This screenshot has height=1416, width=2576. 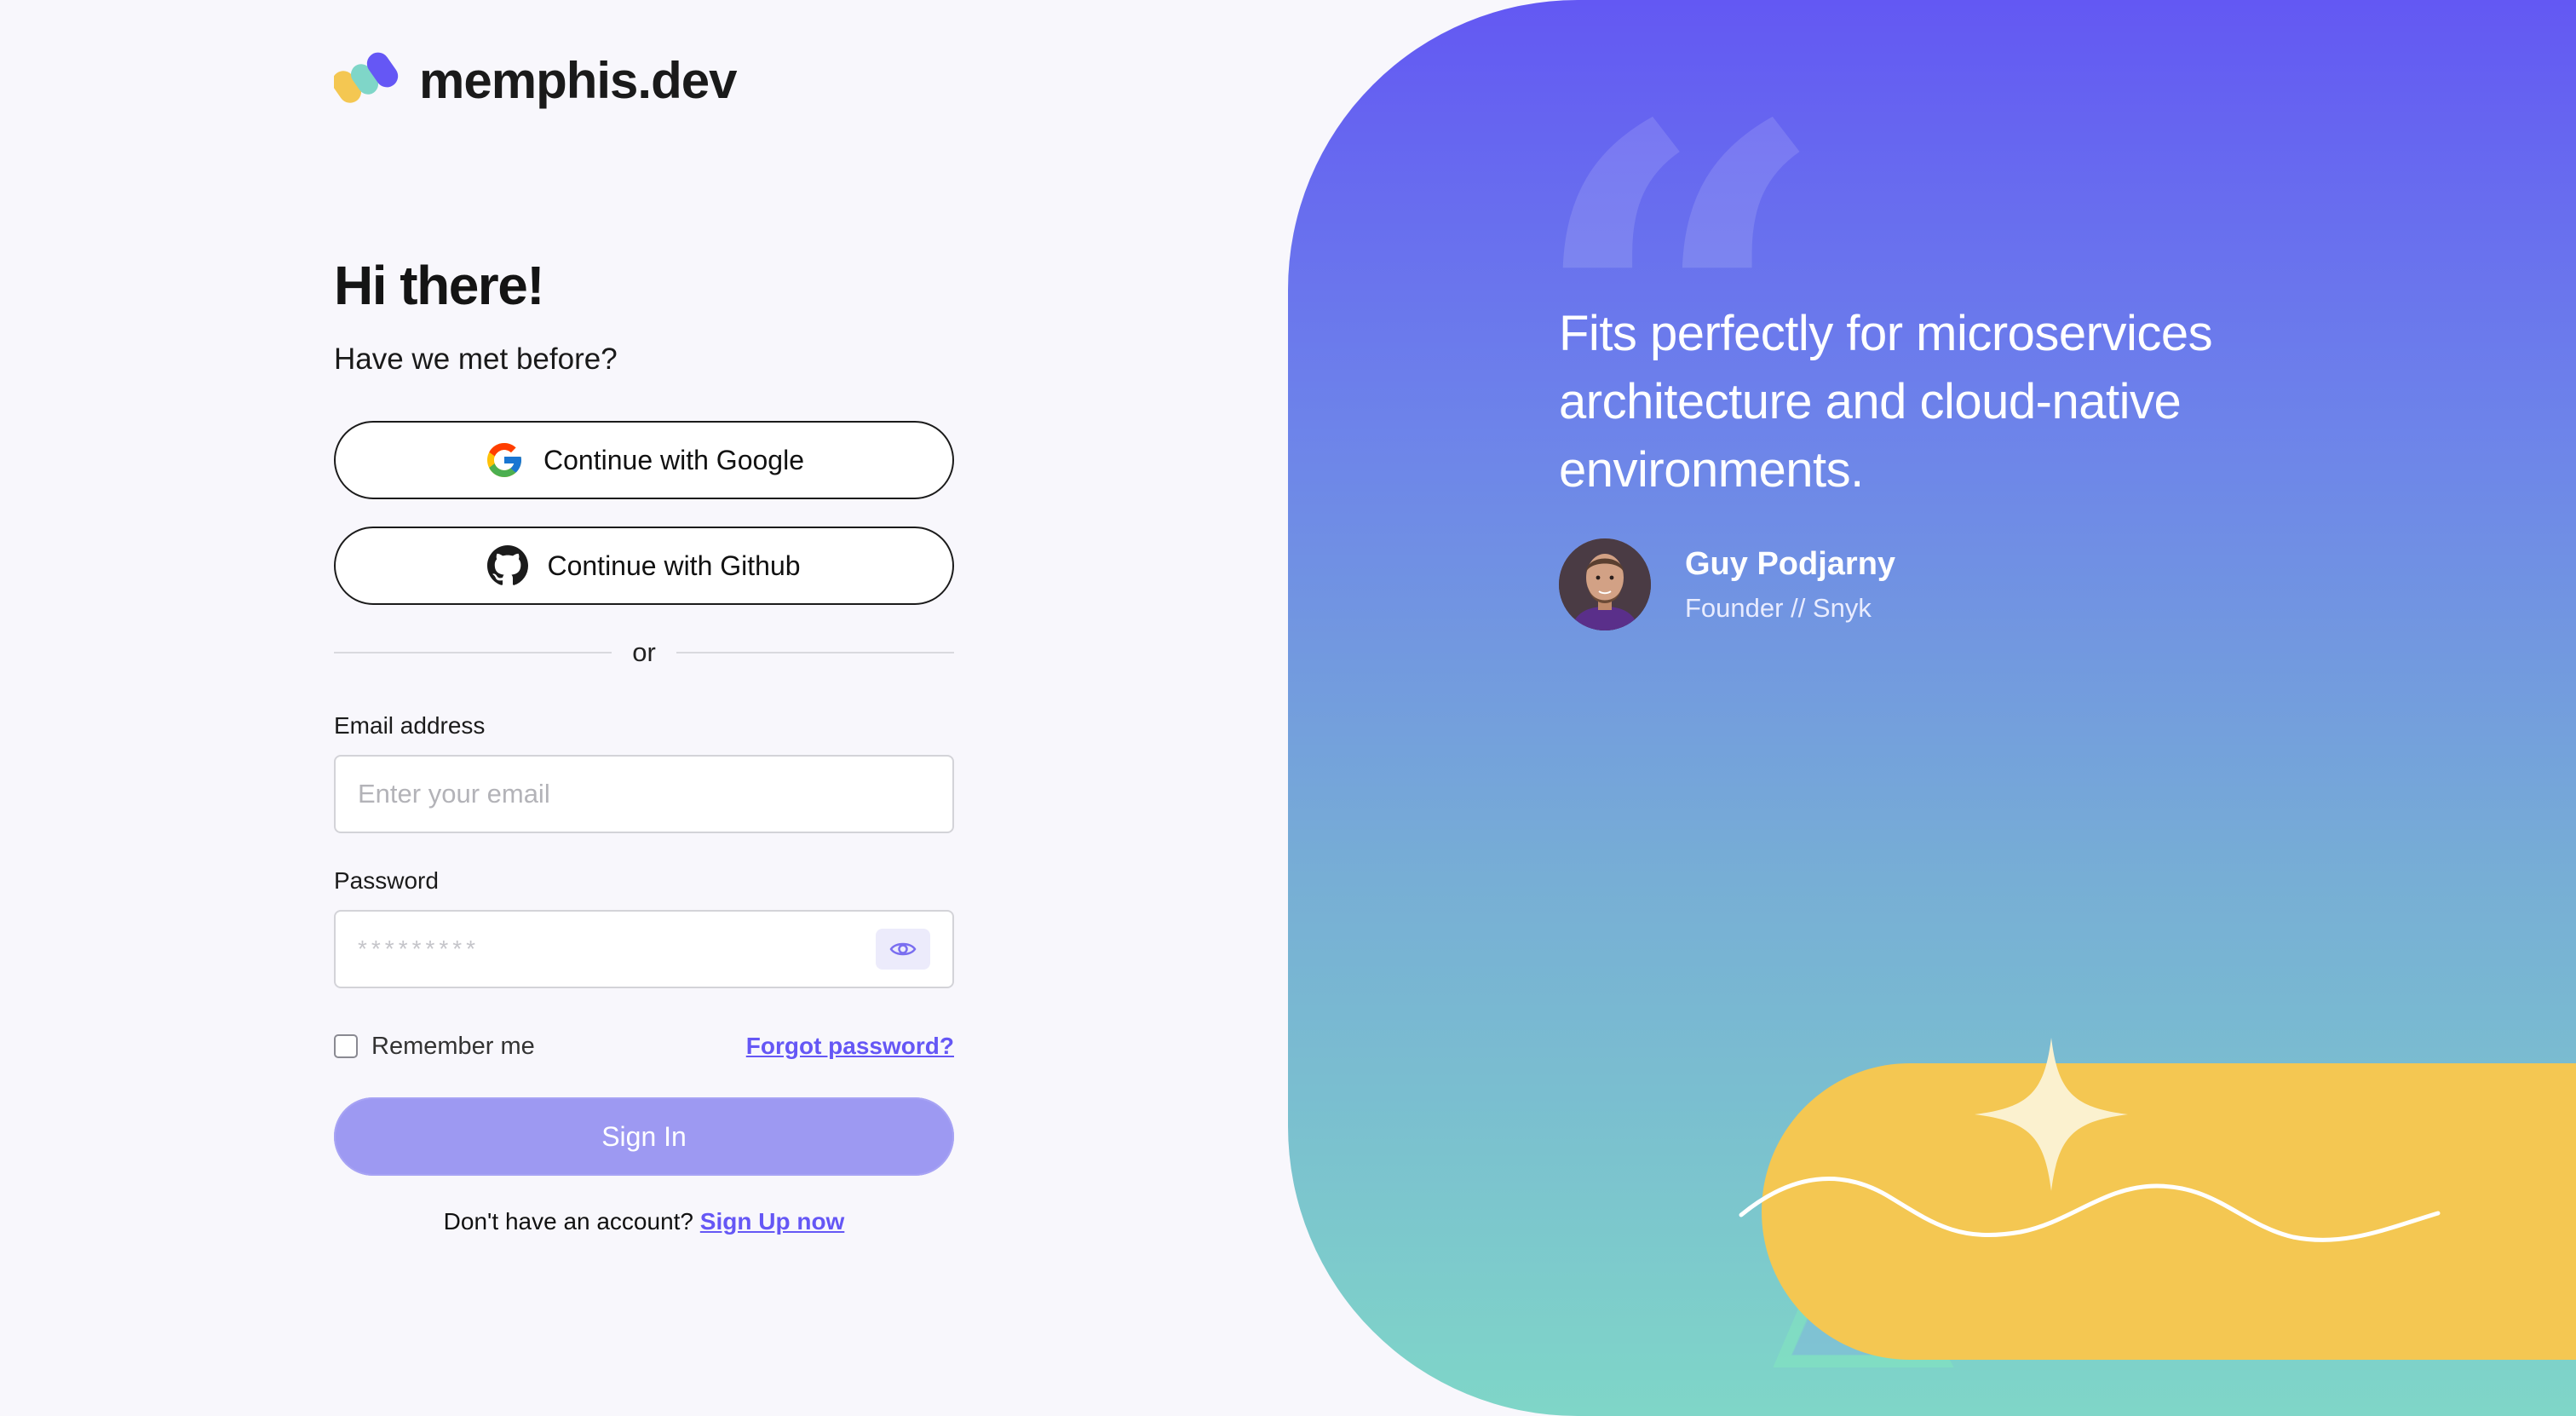 What do you see at coordinates (569, 1221) in the screenshot?
I see `signup-prompt: Don't have an account?` at bounding box center [569, 1221].